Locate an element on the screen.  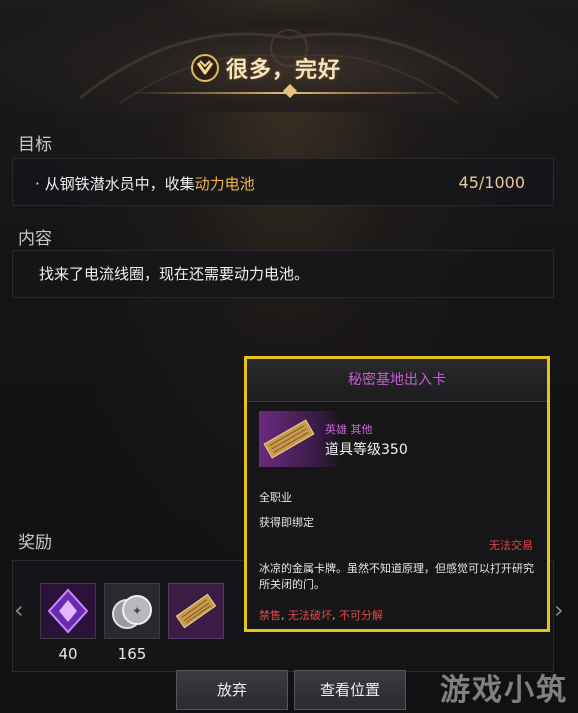
tooltip-binding: 获得即绑定 is located at coordinates (286, 522).